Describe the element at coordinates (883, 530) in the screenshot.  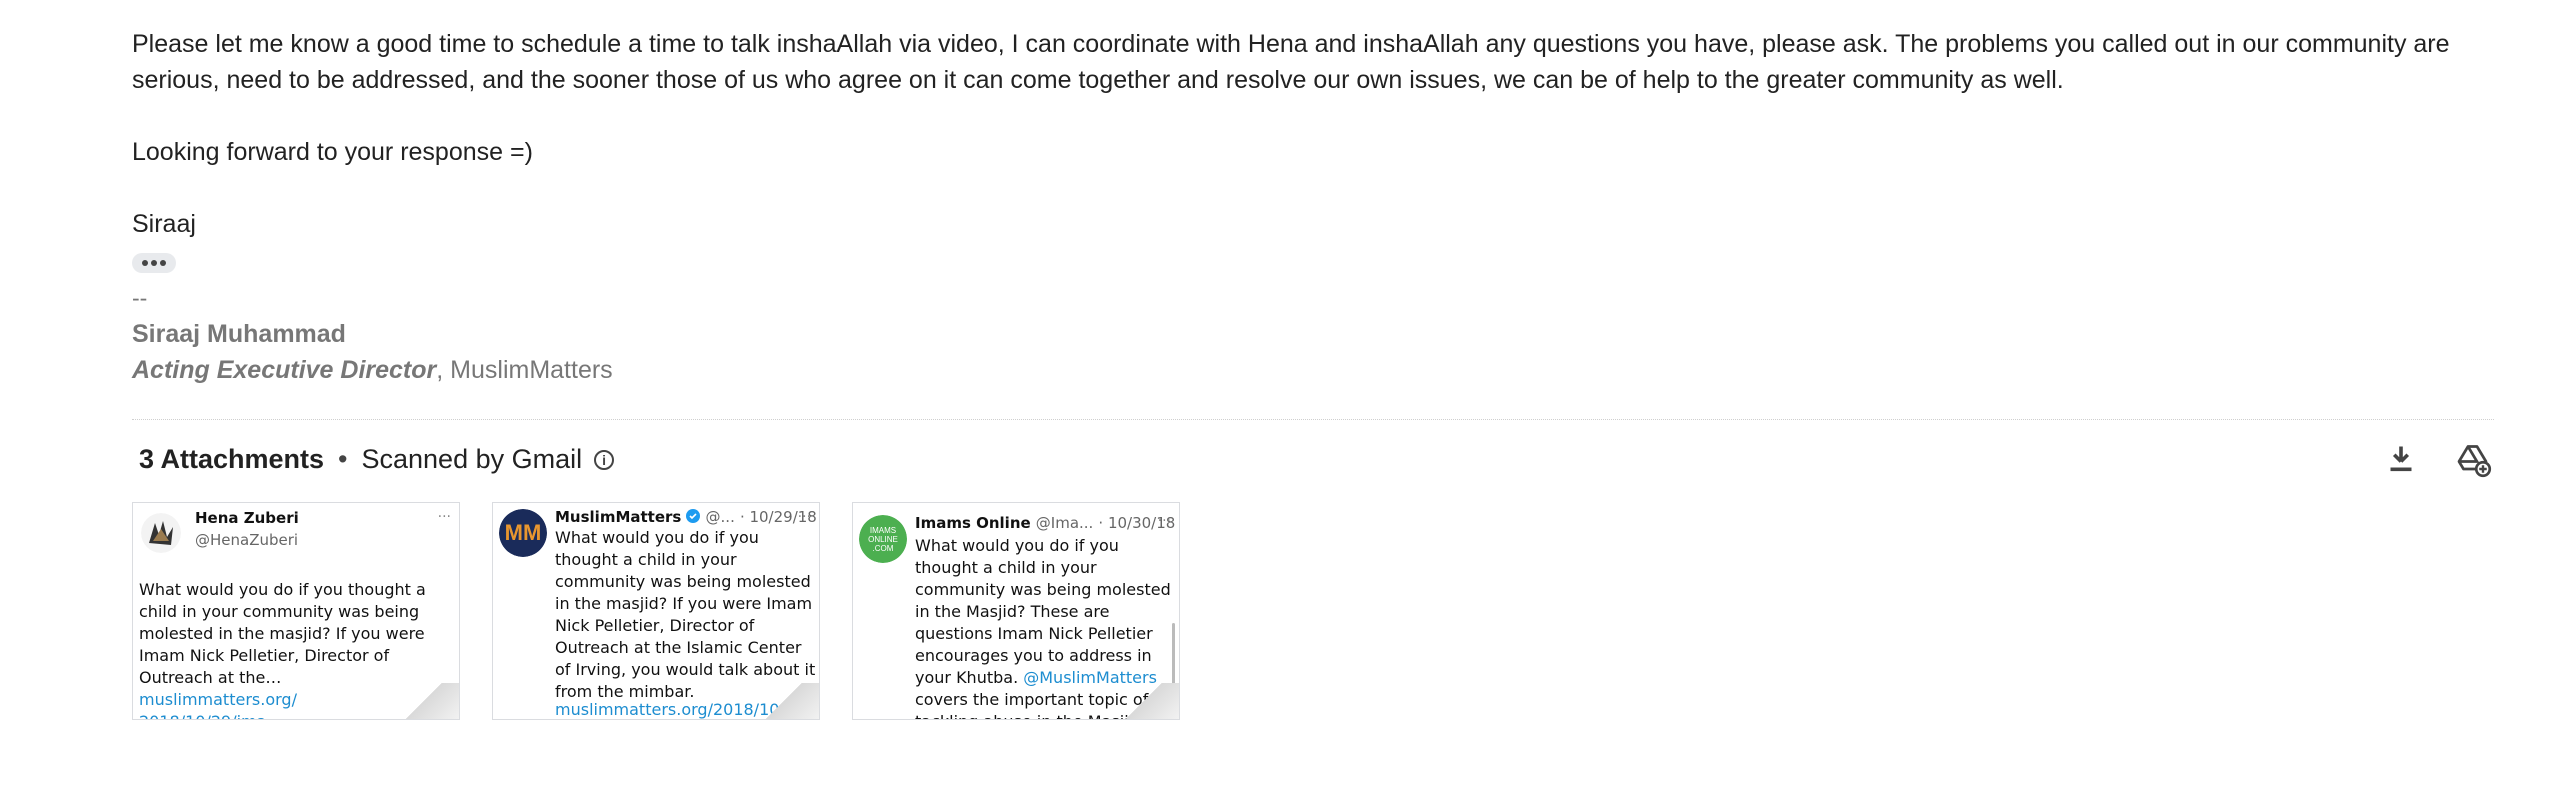
I see `svg-text: IMAMS` at that location.